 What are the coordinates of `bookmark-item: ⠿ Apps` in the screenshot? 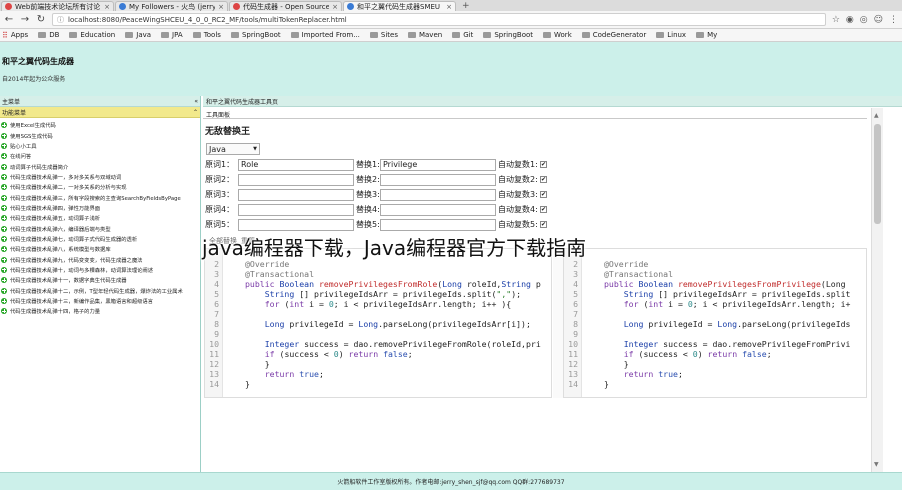 It's located at (15, 35).